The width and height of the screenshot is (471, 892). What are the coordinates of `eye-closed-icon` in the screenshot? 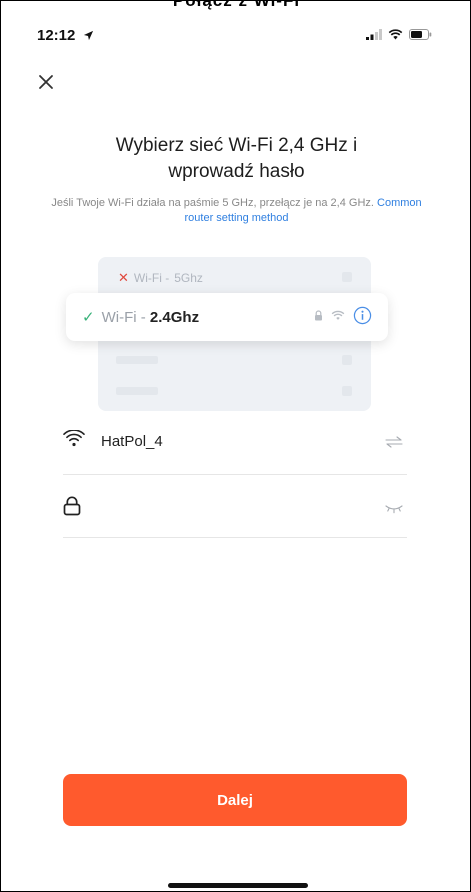 It's located at (394, 509).